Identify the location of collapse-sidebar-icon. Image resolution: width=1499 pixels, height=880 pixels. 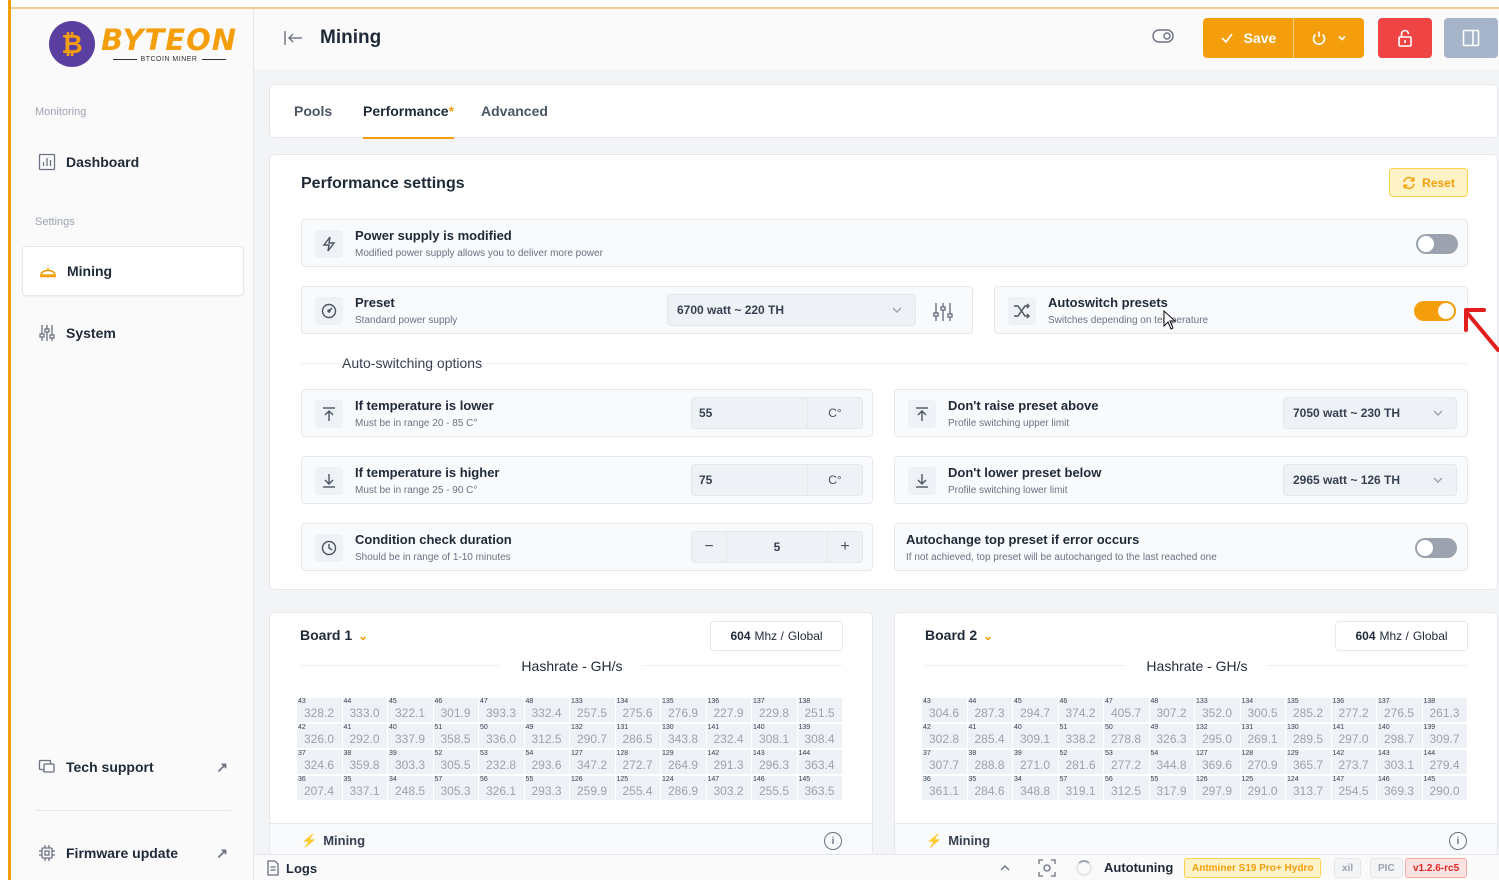
(293, 38).